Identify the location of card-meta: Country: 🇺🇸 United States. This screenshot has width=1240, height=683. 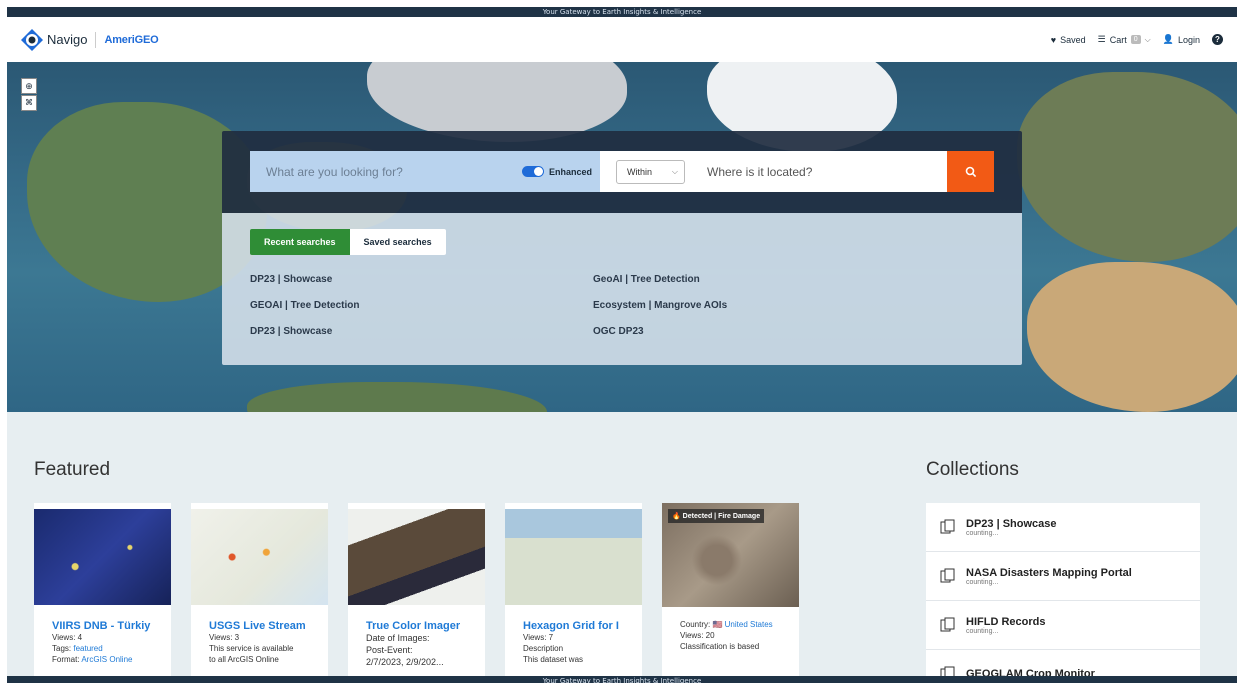
(726, 624).